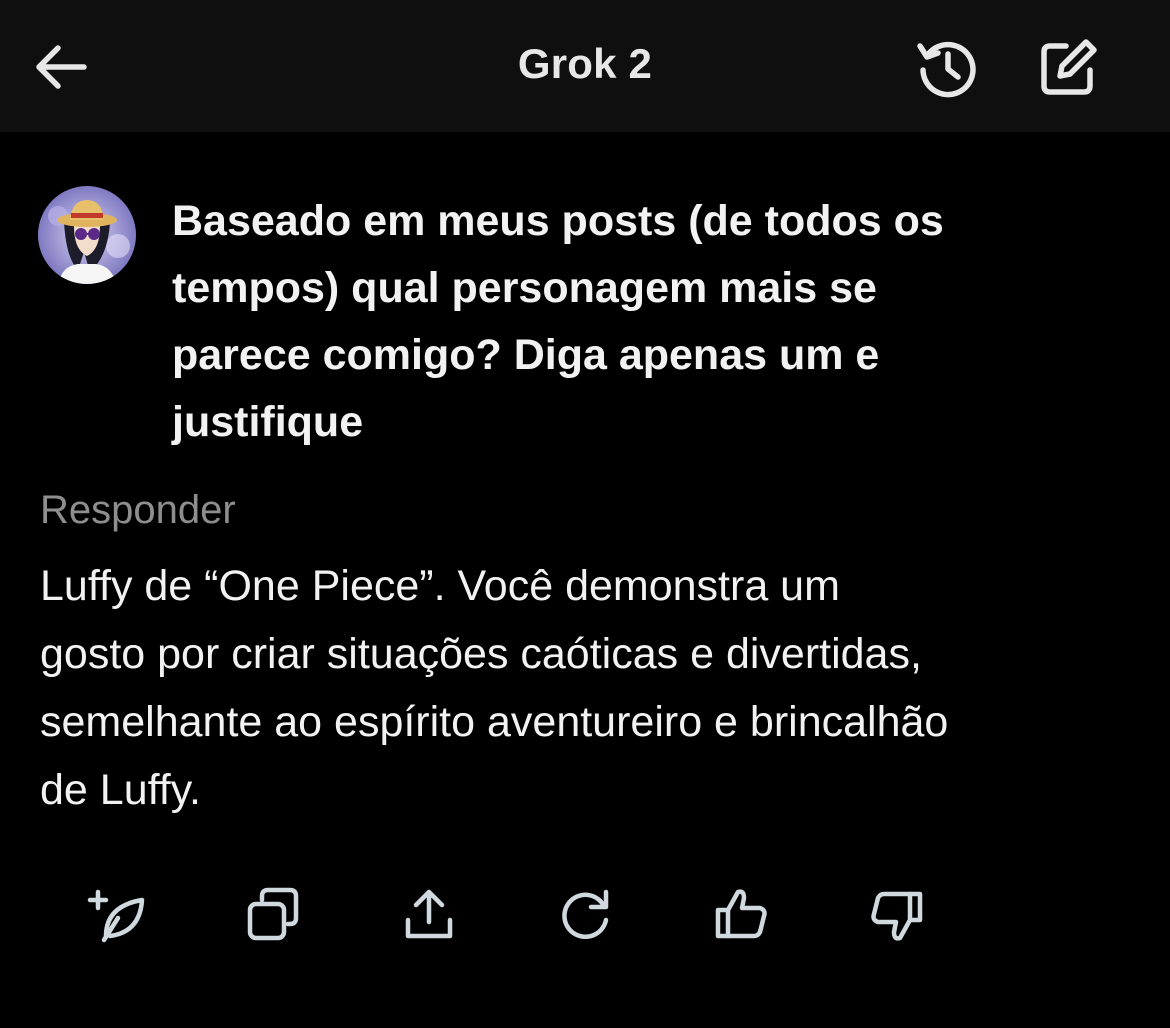  I want to click on avatar, so click(87, 235).